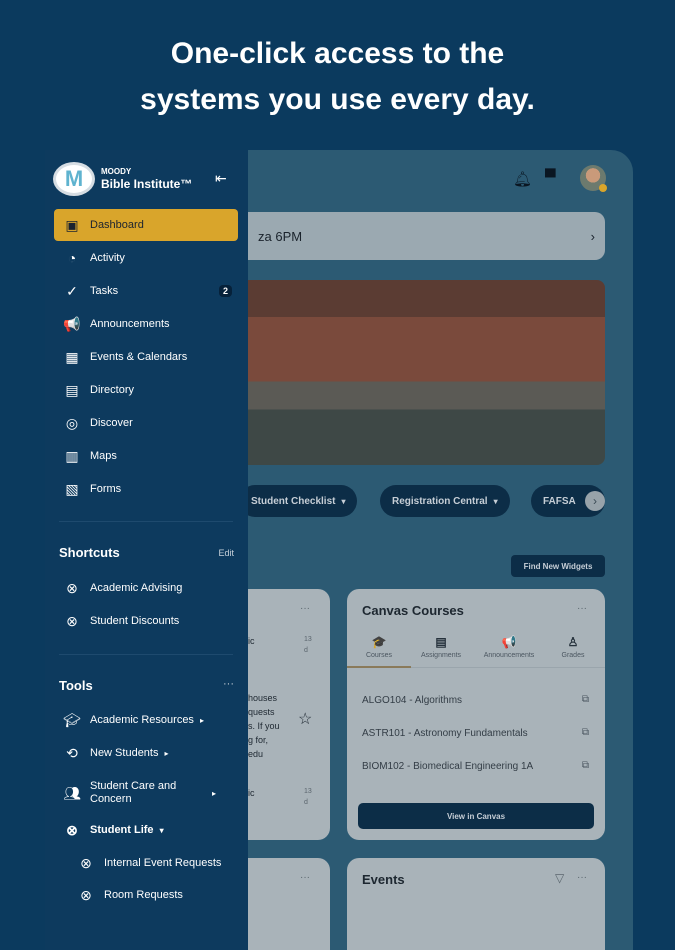  I want to click on tool-student-care: 👥︎ Student Care and Concern ▸, so click(146, 793).